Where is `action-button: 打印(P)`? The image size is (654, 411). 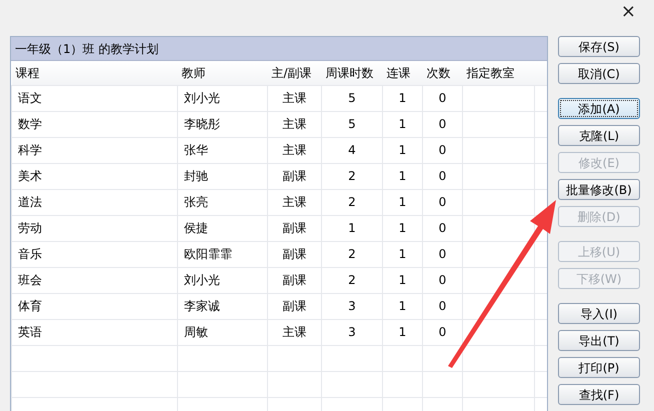
action-button: 打印(P) is located at coordinates (599, 367).